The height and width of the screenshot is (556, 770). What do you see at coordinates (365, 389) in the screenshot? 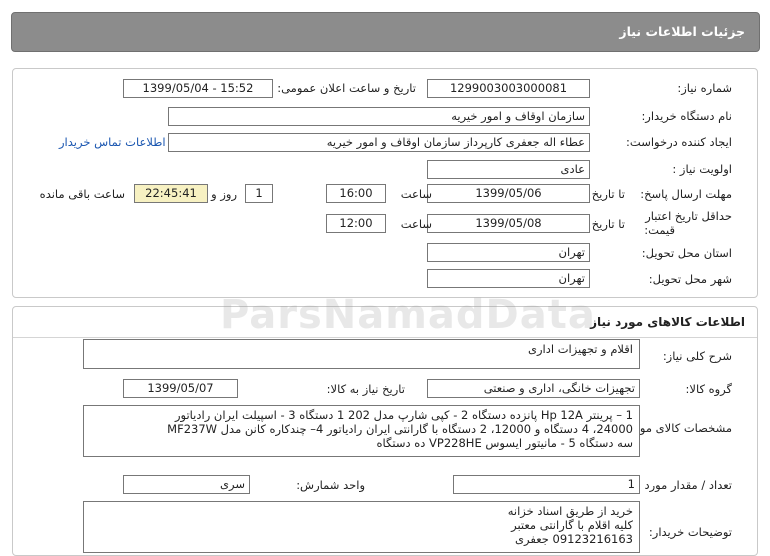
I see `need-date-label: تاریخ نیاز به کالا:` at bounding box center [365, 389].